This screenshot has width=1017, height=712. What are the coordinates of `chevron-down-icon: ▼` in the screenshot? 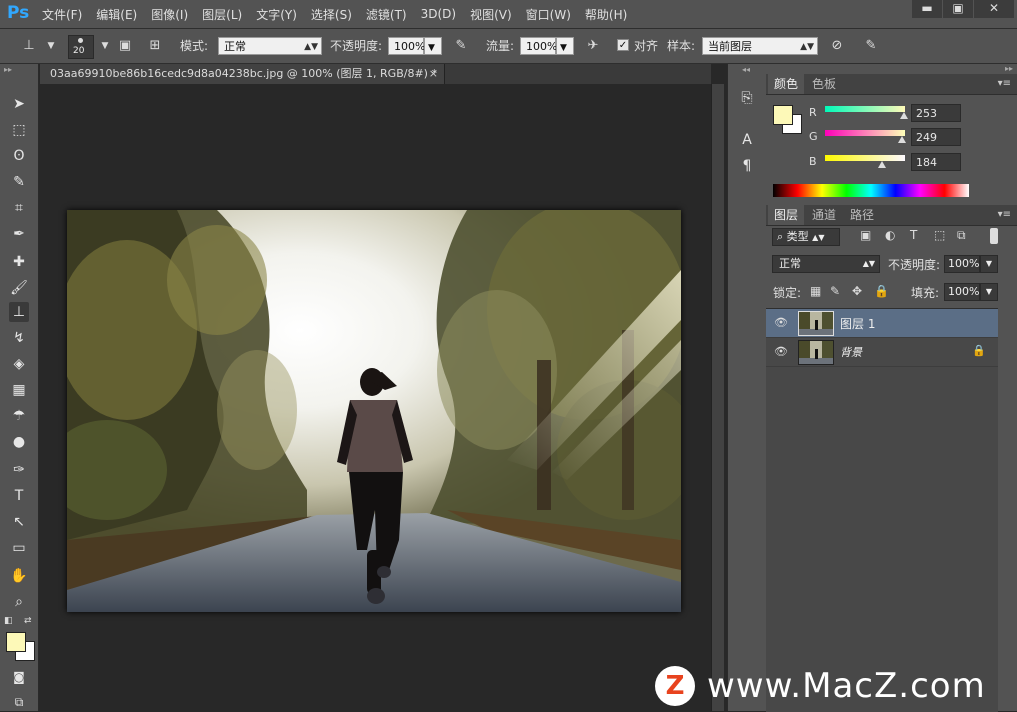 It's located at (51, 46).